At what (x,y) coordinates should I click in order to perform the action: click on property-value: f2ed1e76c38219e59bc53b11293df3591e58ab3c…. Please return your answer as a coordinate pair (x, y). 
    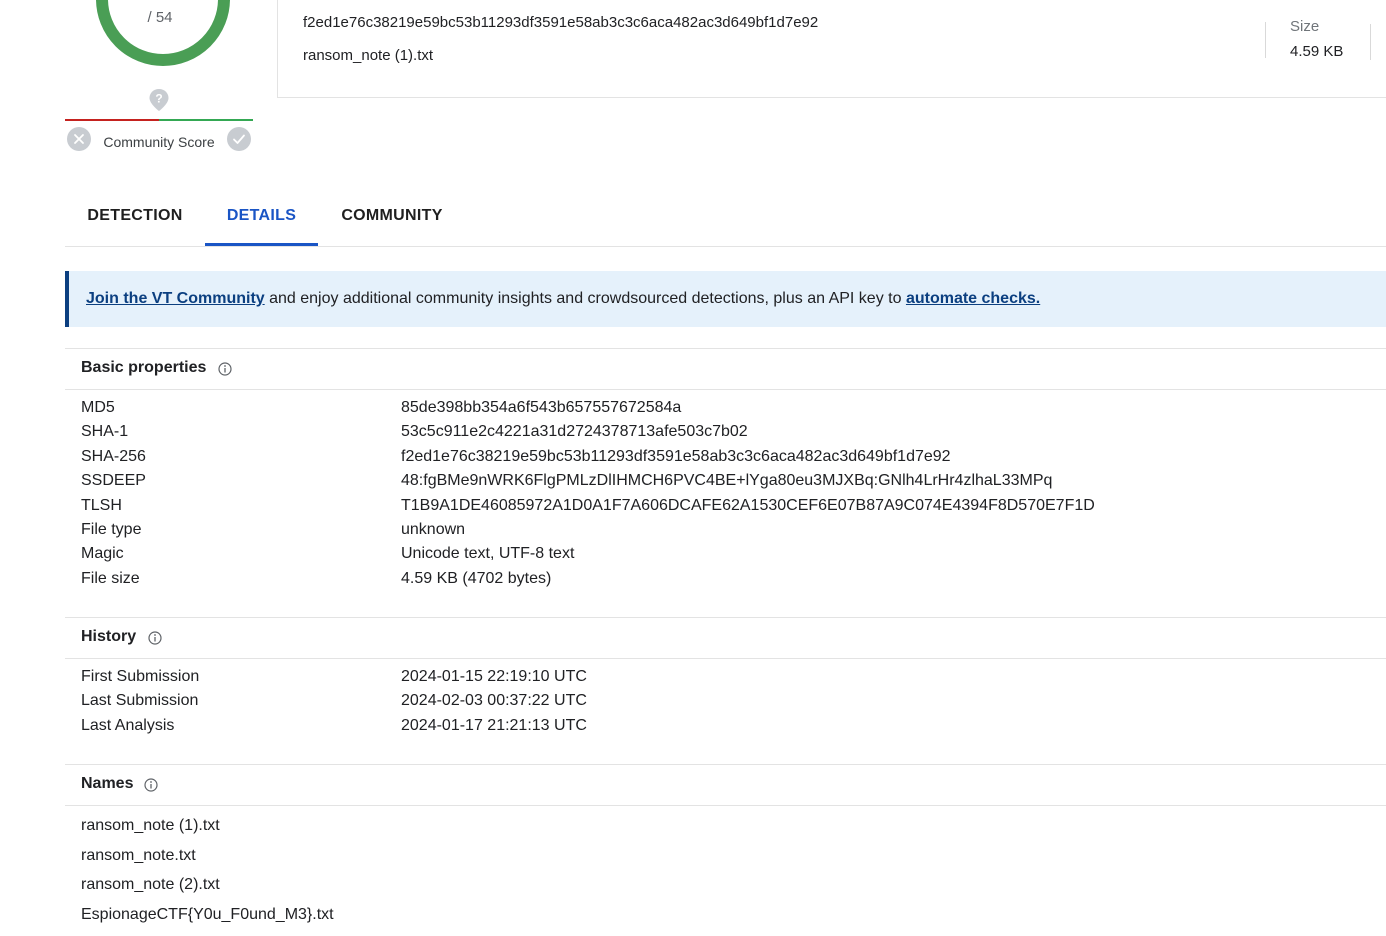
    Looking at the image, I should click on (676, 456).